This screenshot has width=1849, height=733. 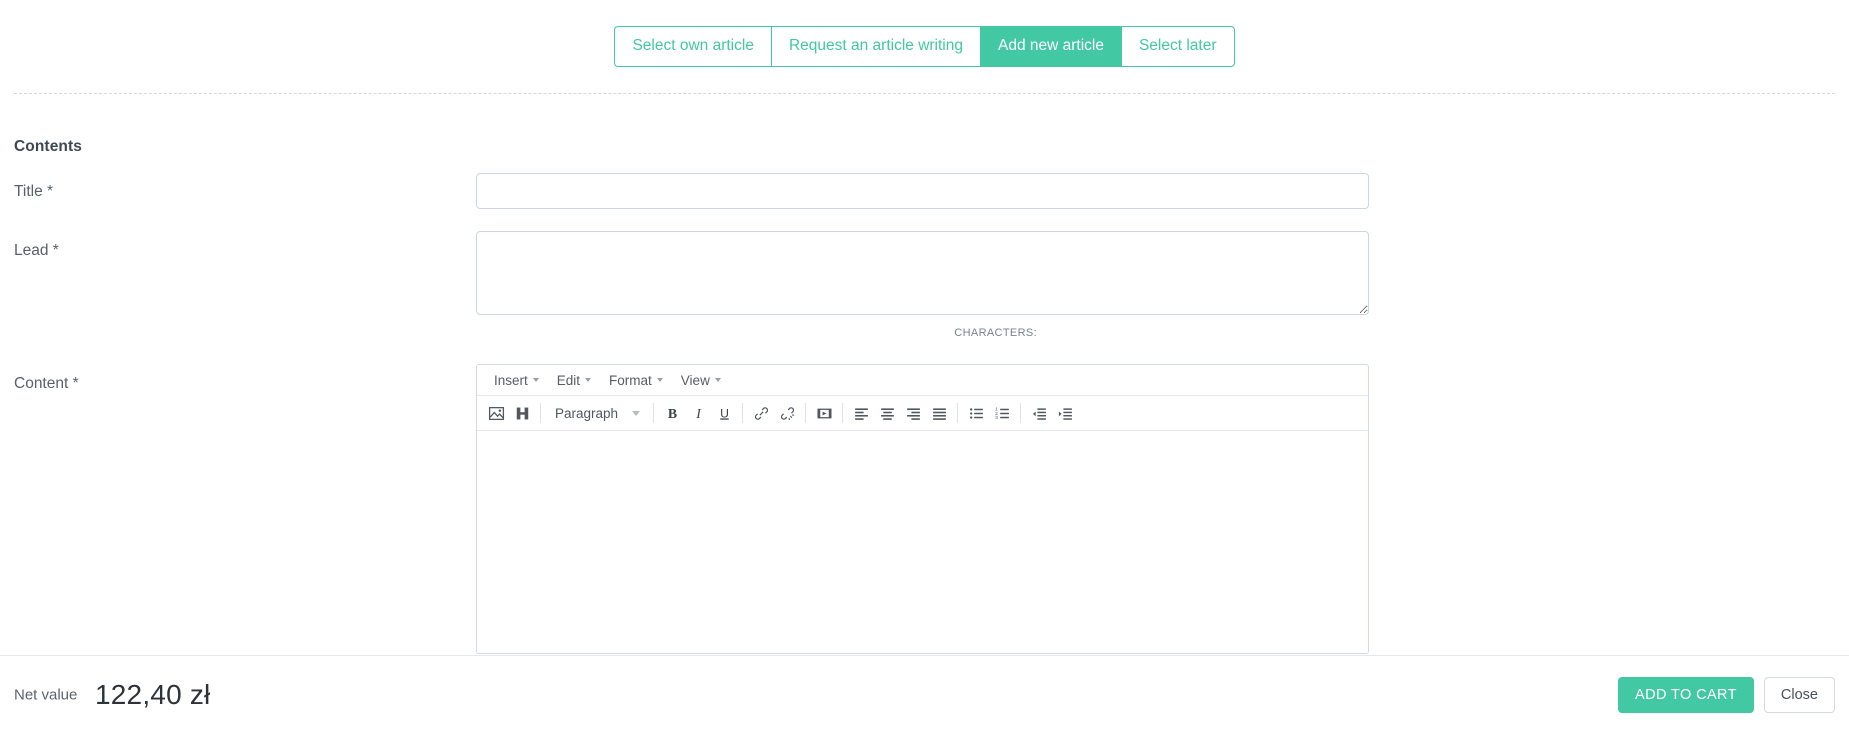 I want to click on menu-format: Format, so click(x=636, y=380).